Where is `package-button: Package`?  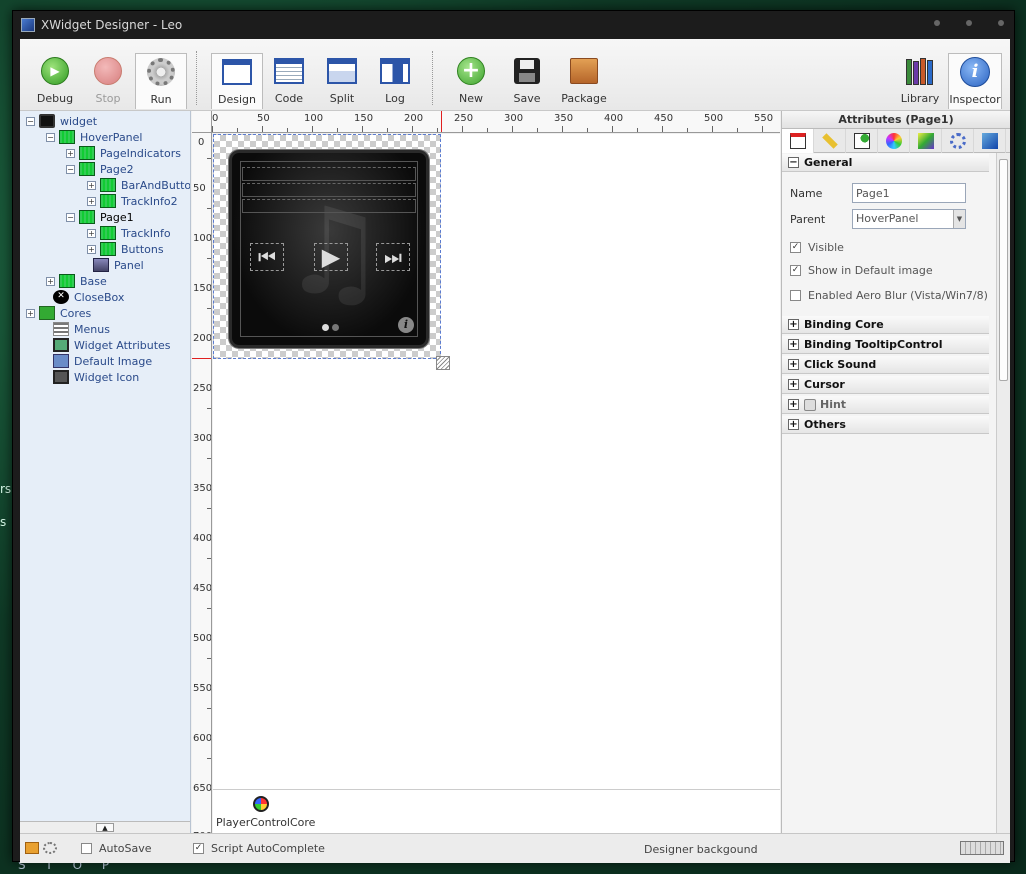 package-button: Package is located at coordinates (584, 81).